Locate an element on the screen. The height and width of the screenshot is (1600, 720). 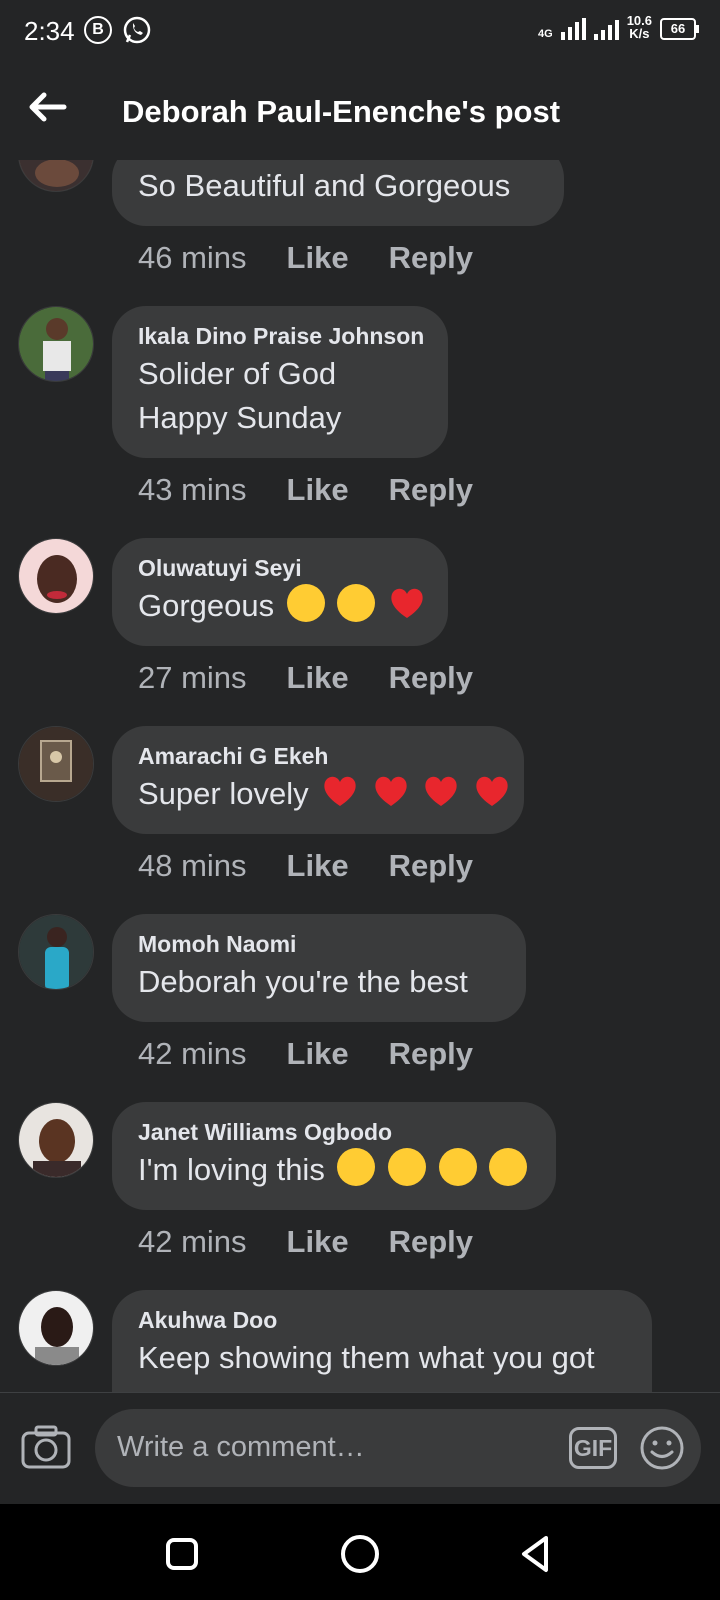
comment-input: Write a comment… GIF is located at coordinates (398, 1448).